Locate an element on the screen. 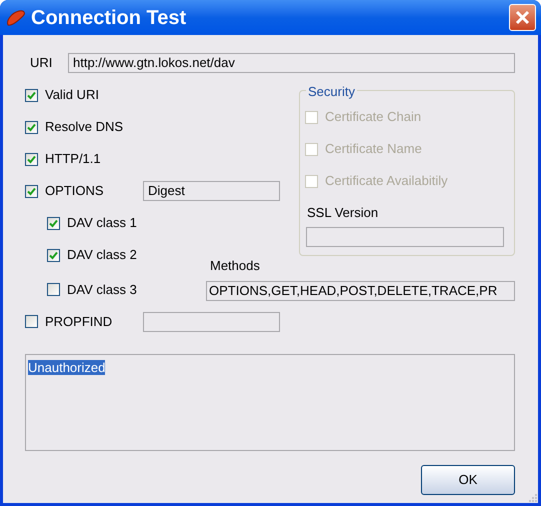 The image size is (541, 506). close-button is located at coordinates (522, 17).